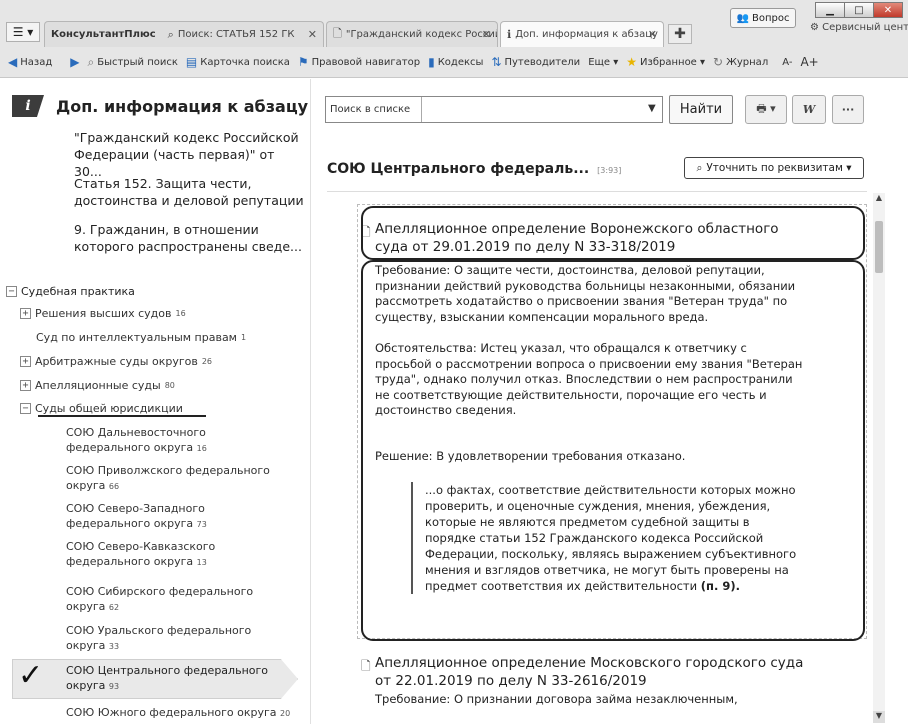  I want to click on tree-item-arbitration-courts: + Арбитражные суды округов 26, so click(116, 361).